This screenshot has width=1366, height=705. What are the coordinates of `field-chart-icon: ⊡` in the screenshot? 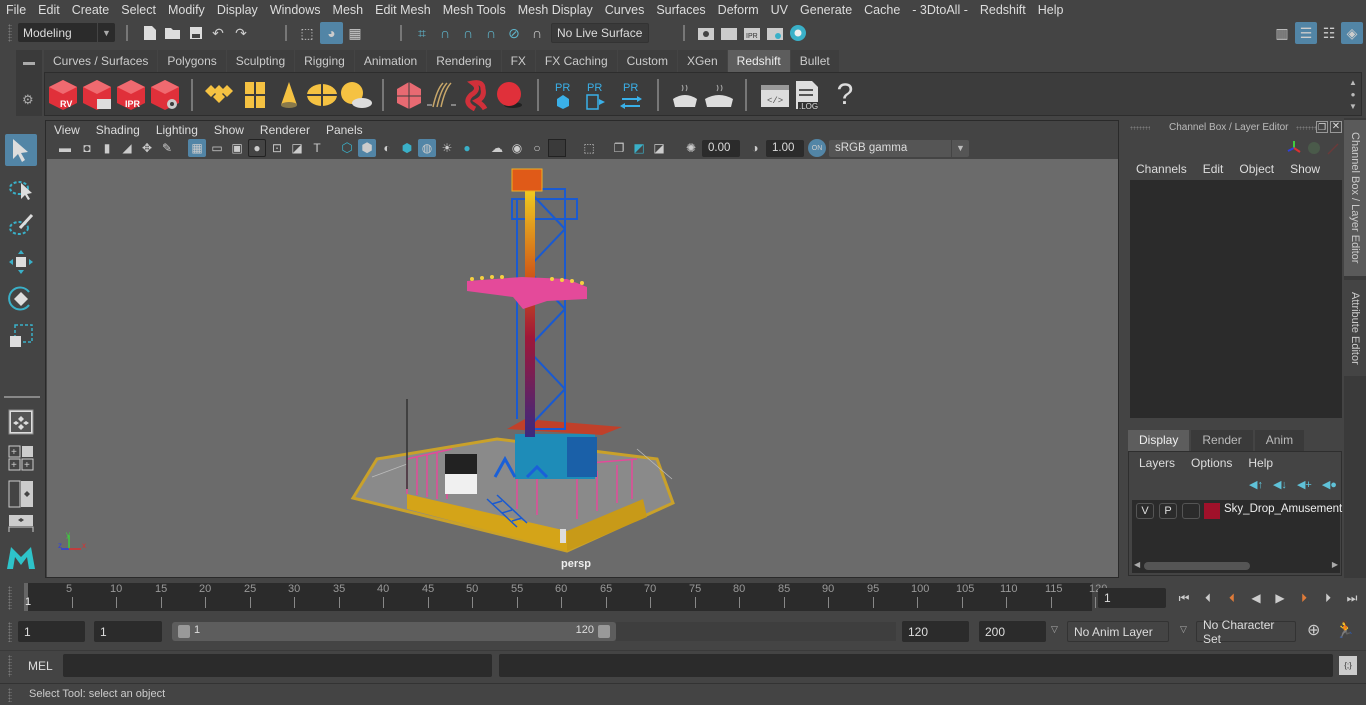 It's located at (277, 148).